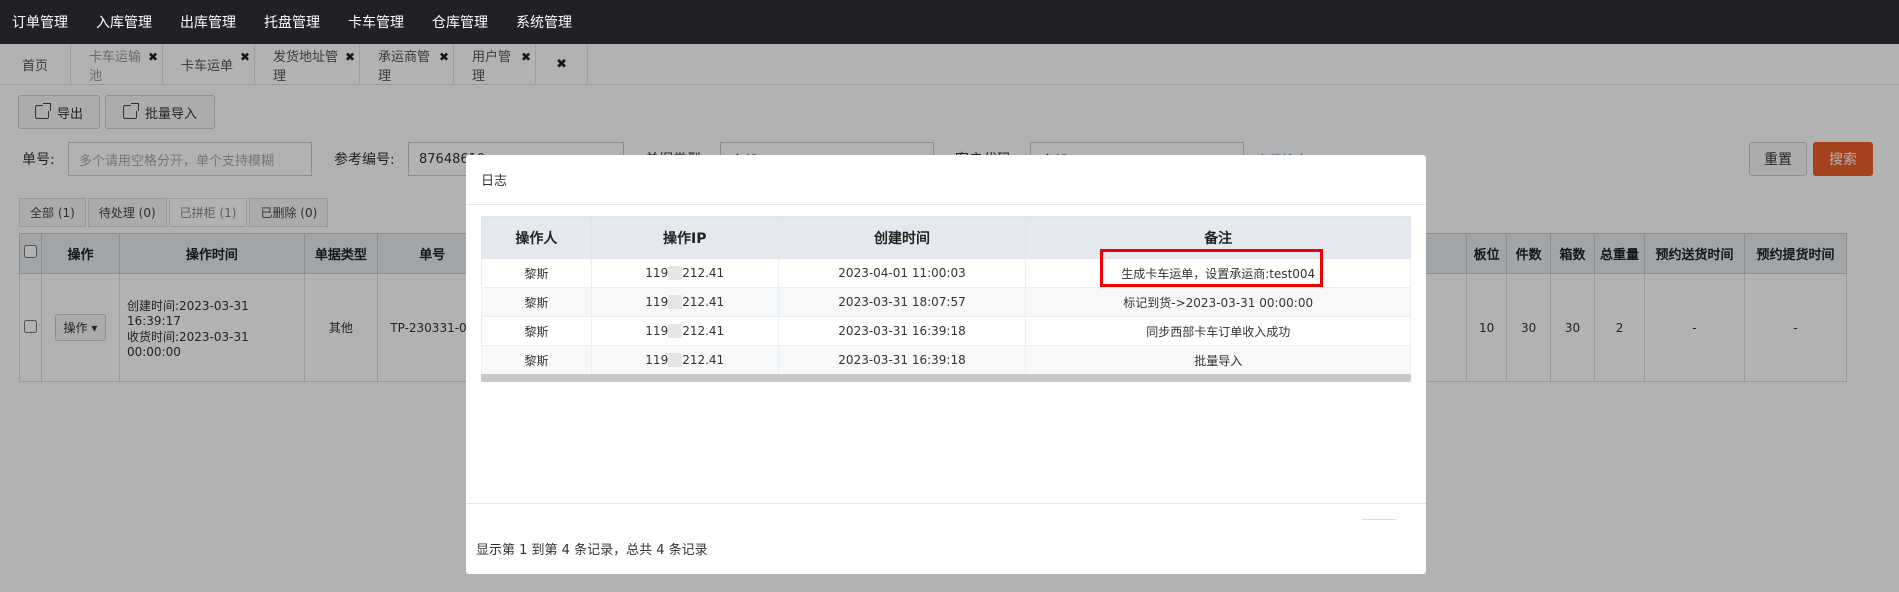 This screenshot has width=1899, height=592. Describe the element at coordinates (902, 302) in the screenshot. I see `log-time: 2023-03-31 18:07:57` at that location.